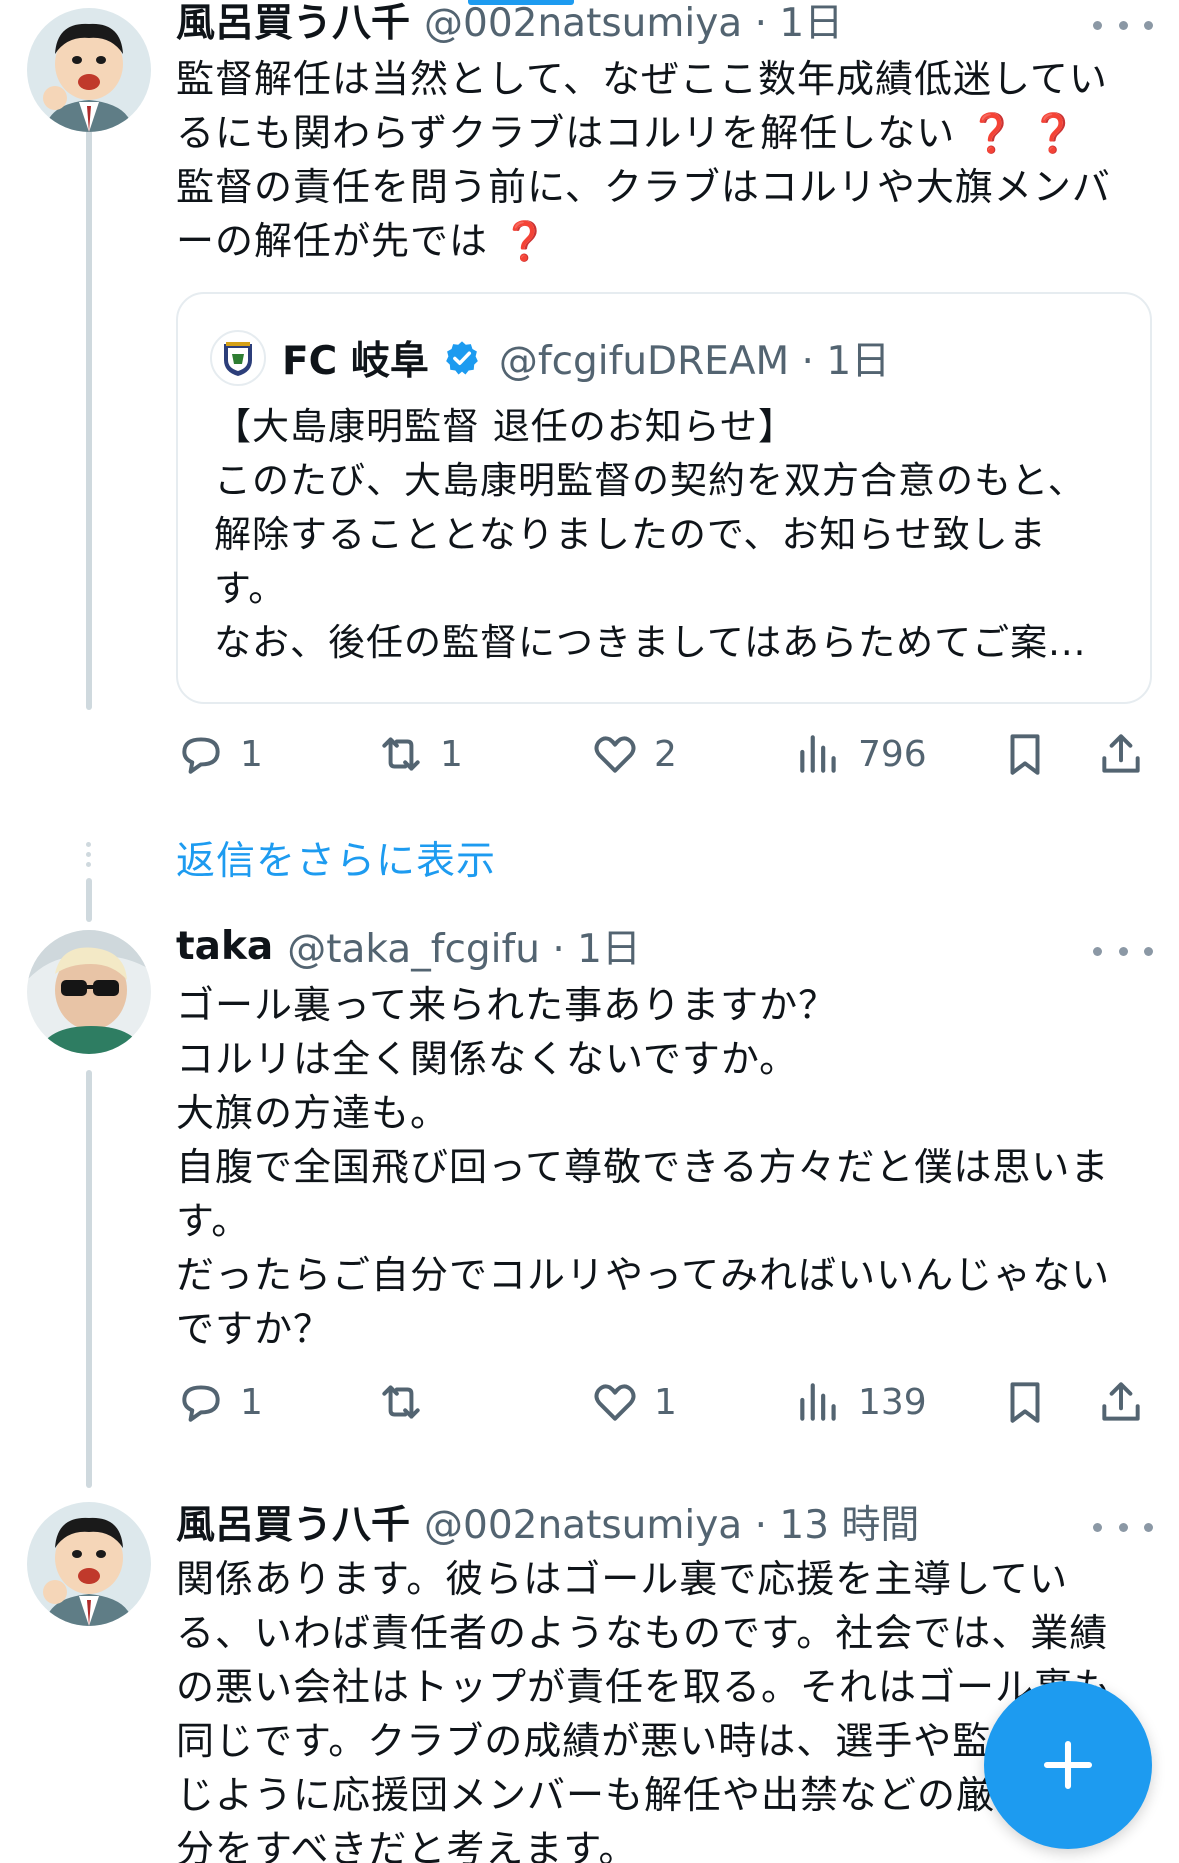 This screenshot has height=1863, width=1179. Describe the element at coordinates (507, 1005) in the screenshot. I see `tweet-line: ゴール裏って来られた事ありますか？` at that location.